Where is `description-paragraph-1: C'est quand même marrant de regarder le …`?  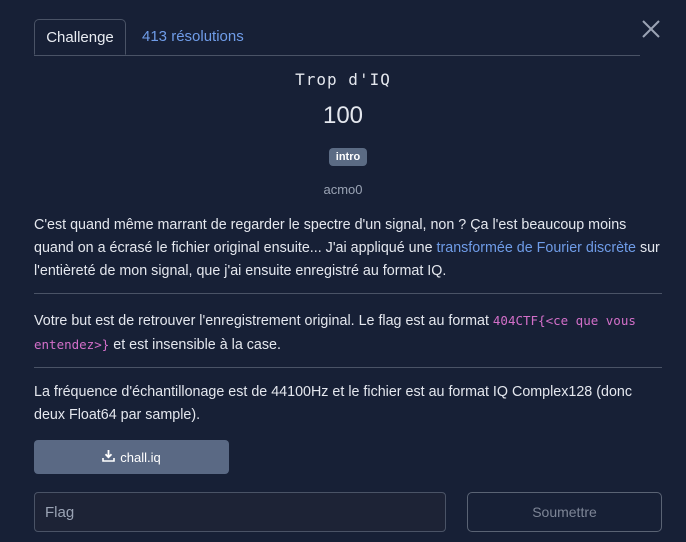
description-paragraph-1: C'est quand même marrant de regarder le … is located at coordinates (349, 248).